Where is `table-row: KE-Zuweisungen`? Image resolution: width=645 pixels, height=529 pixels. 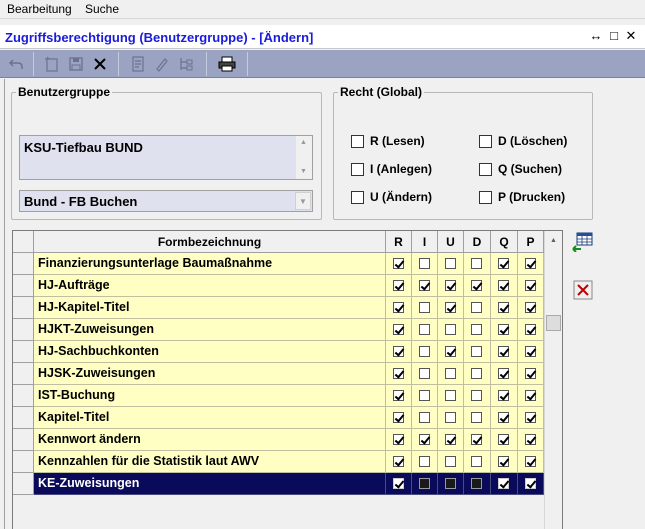 table-row: KE-Zuweisungen is located at coordinates (278, 484).